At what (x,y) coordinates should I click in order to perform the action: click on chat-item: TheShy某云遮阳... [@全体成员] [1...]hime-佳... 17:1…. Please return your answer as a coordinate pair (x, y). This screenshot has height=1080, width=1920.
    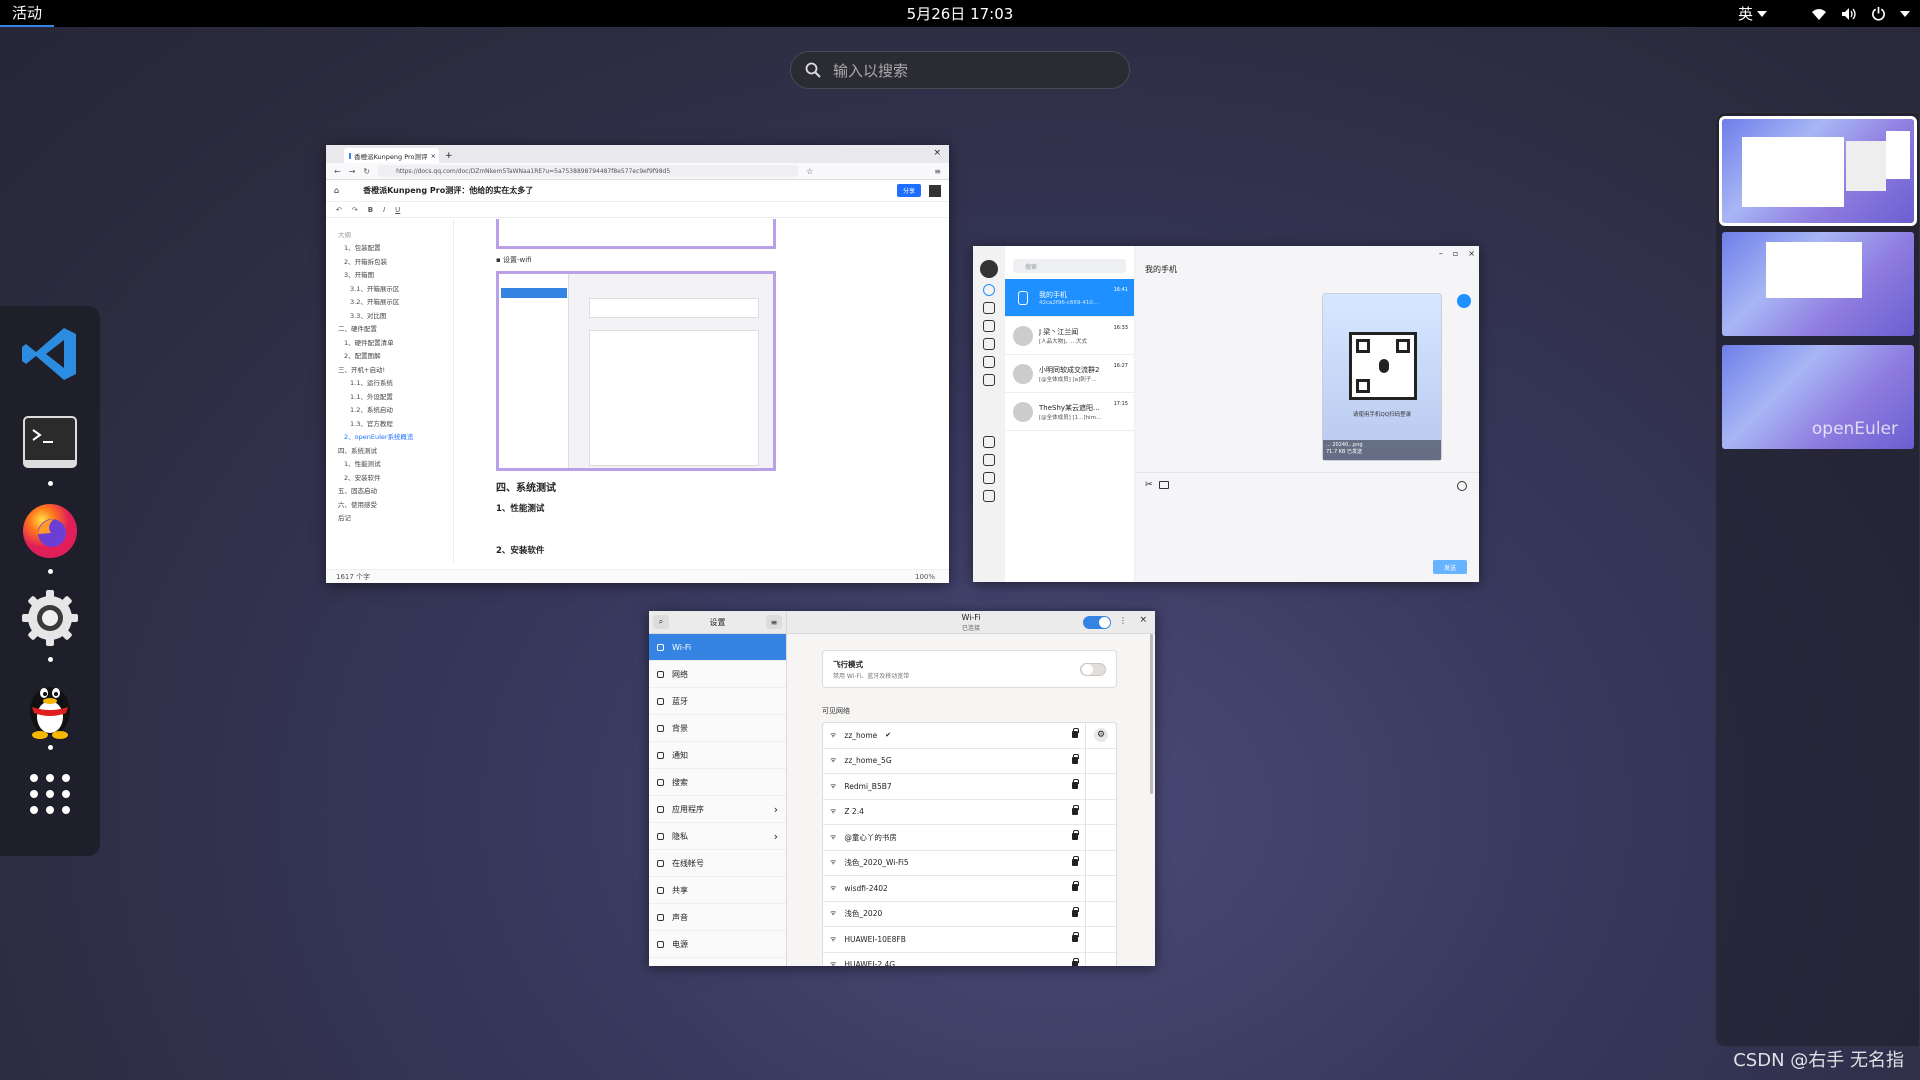
    Looking at the image, I should click on (1069, 412).